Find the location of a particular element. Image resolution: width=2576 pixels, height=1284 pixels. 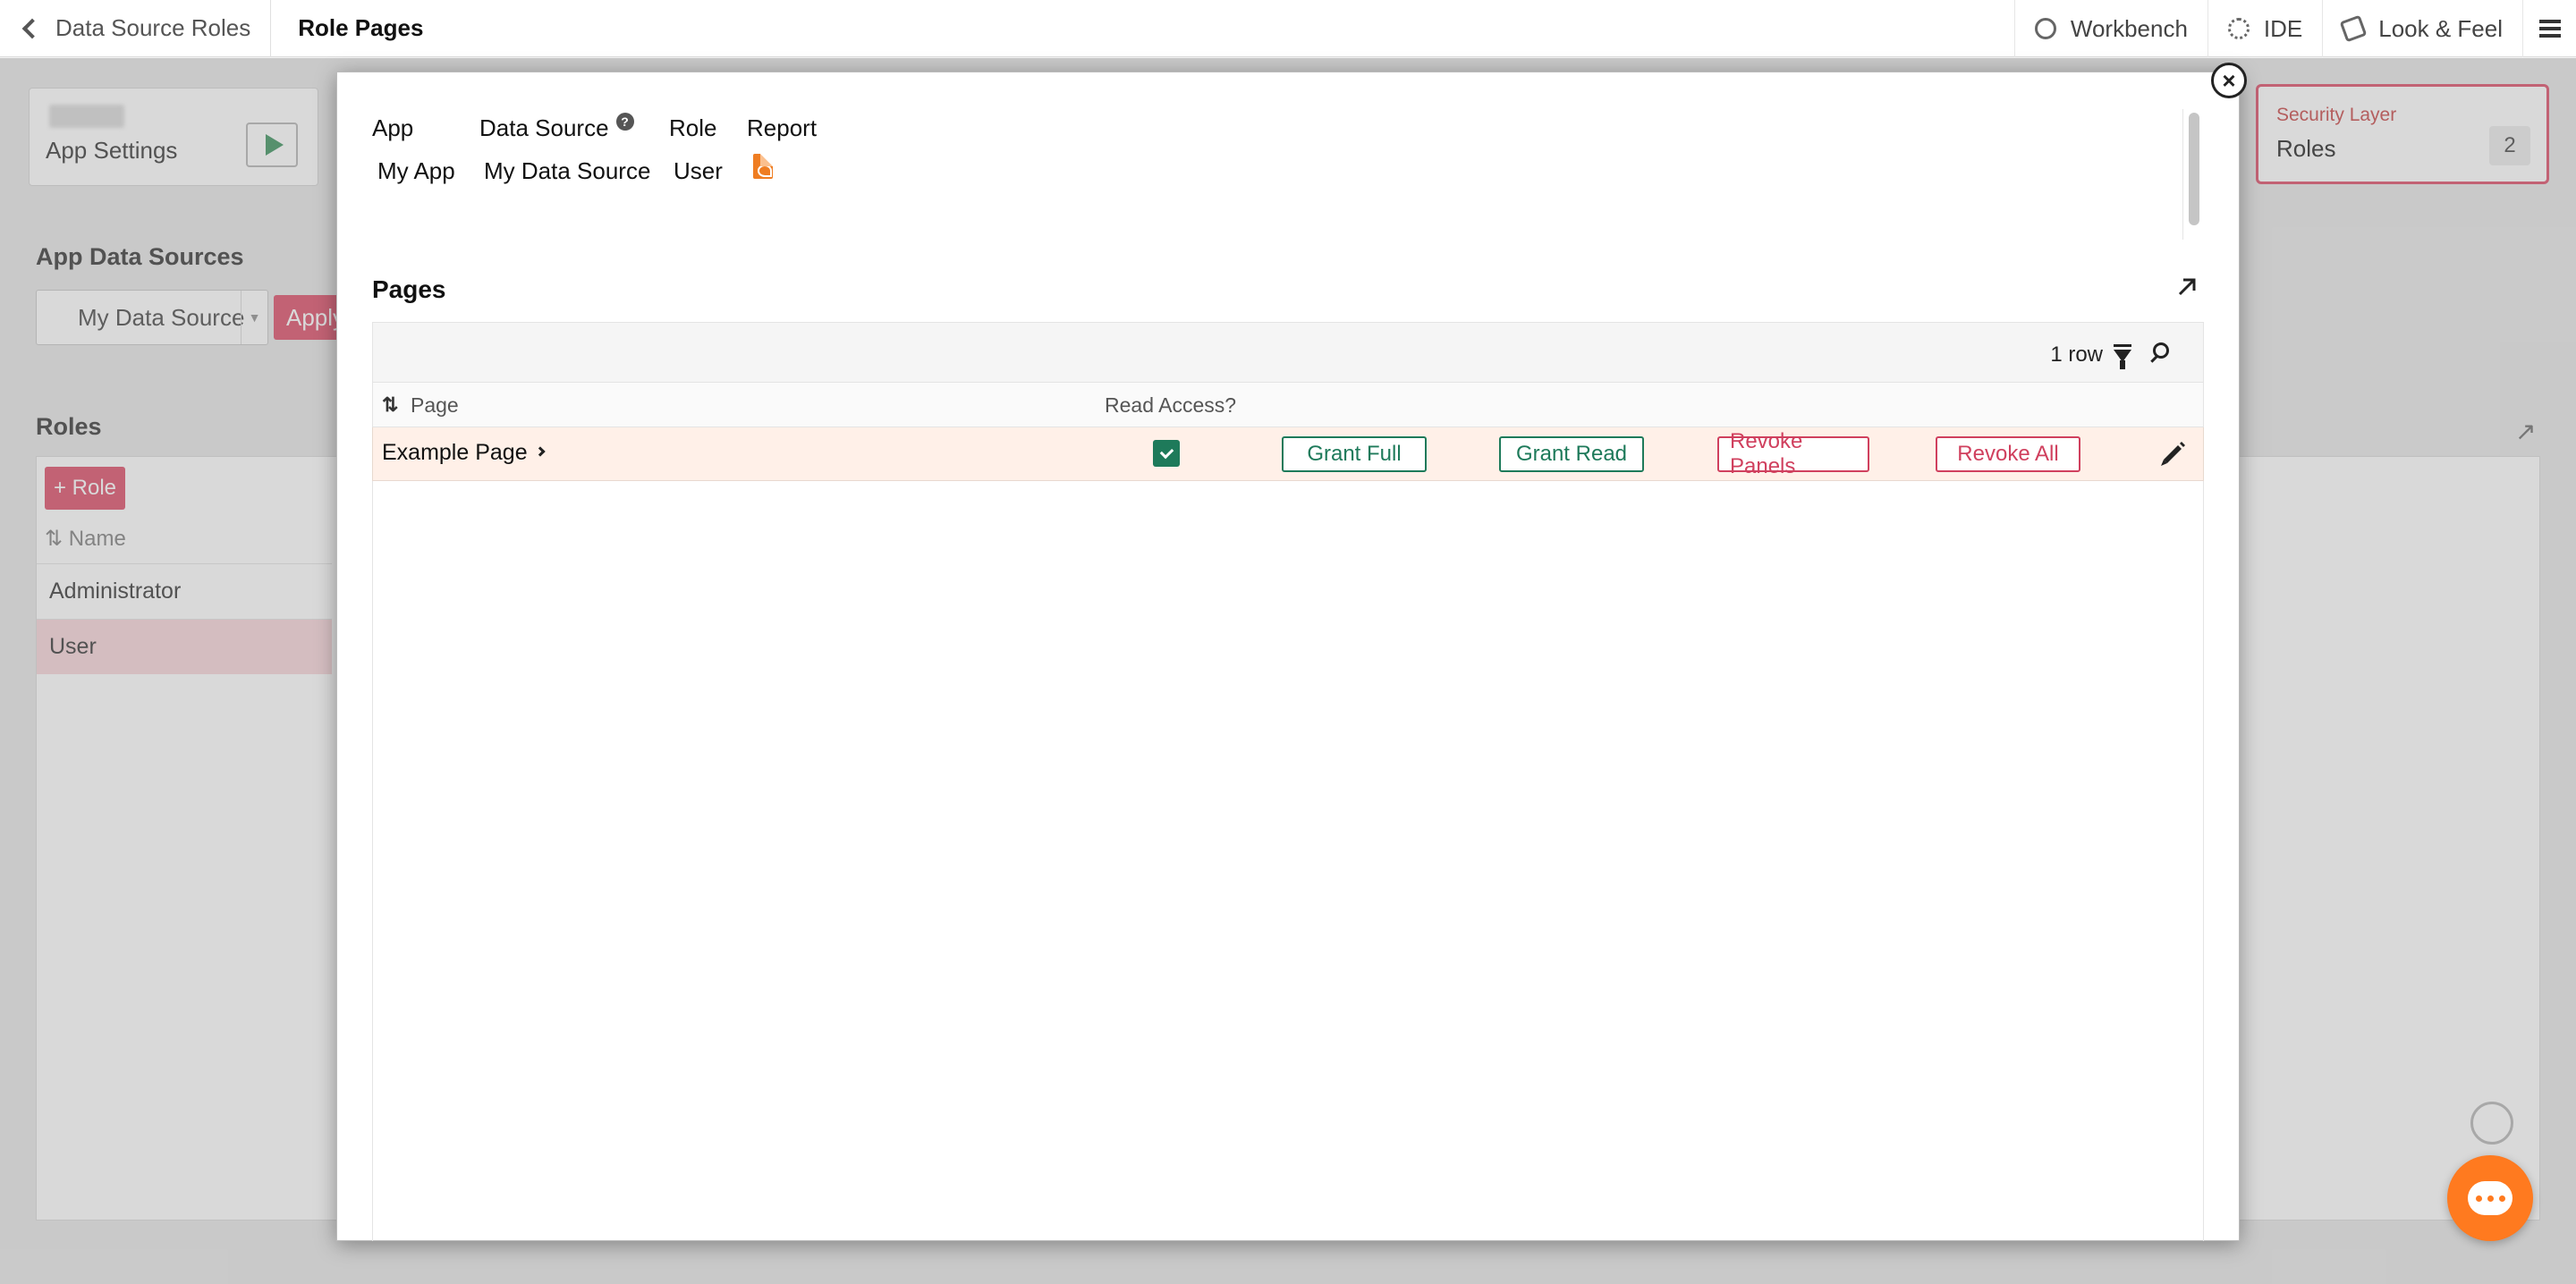

chevron-left-icon is located at coordinates (32, 28).